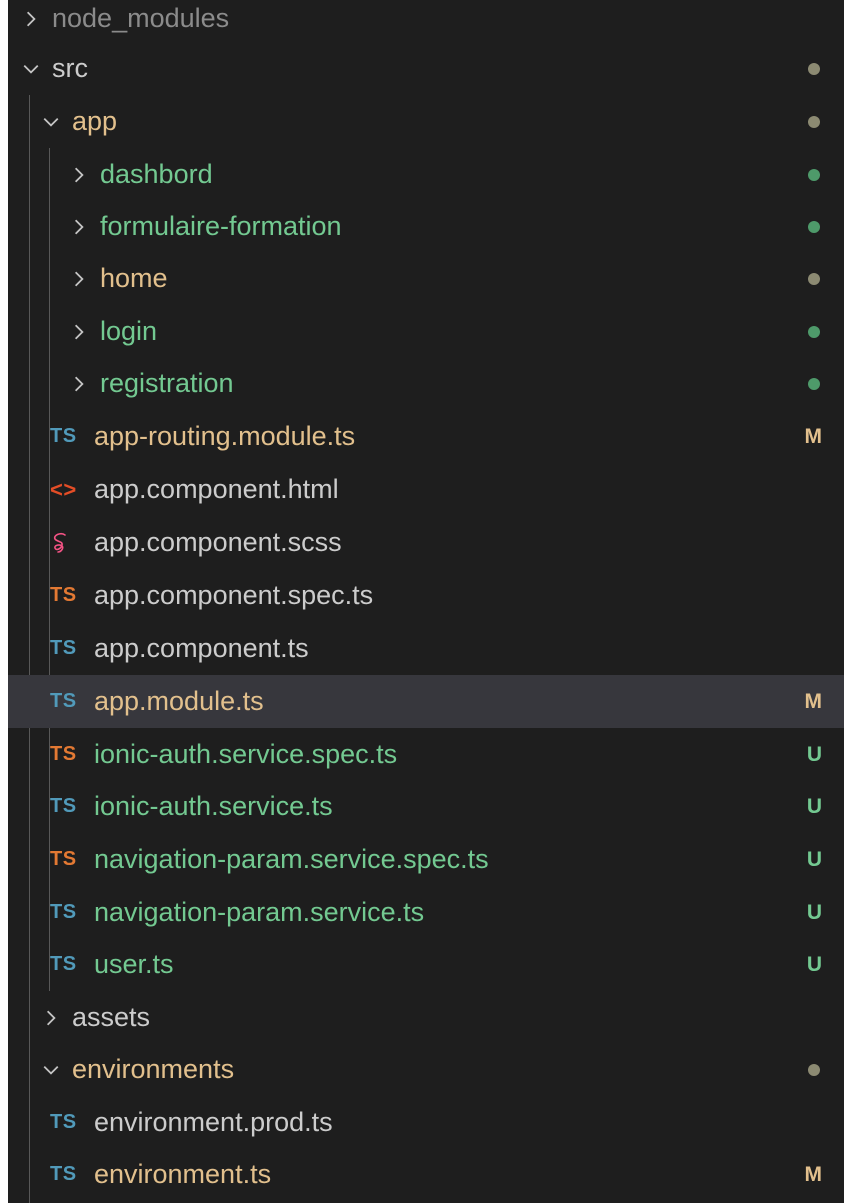  What do you see at coordinates (179, 701) in the screenshot?
I see `tree-item-label: app.module.ts` at bounding box center [179, 701].